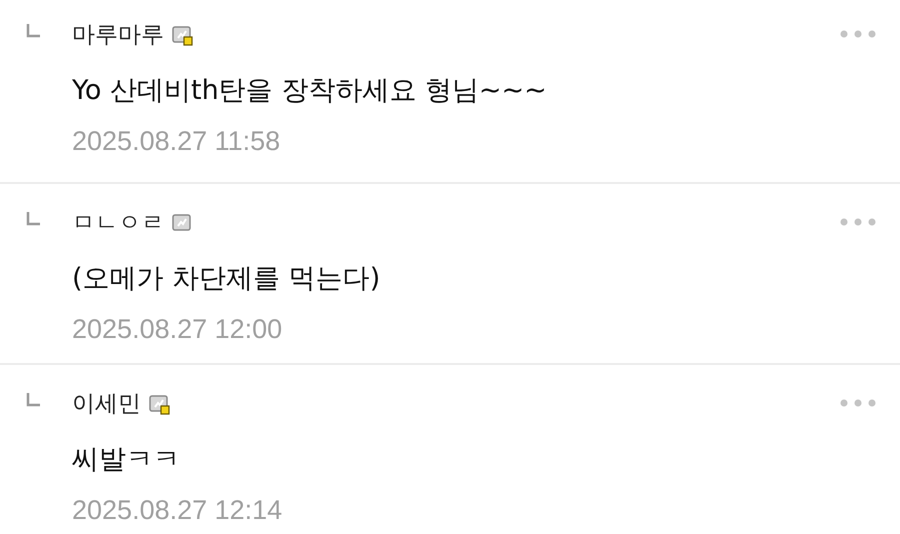 This screenshot has height=534, width=900. What do you see at coordinates (106, 403) in the screenshot?
I see `author-name: 이세민` at bounding box center [106, 403].